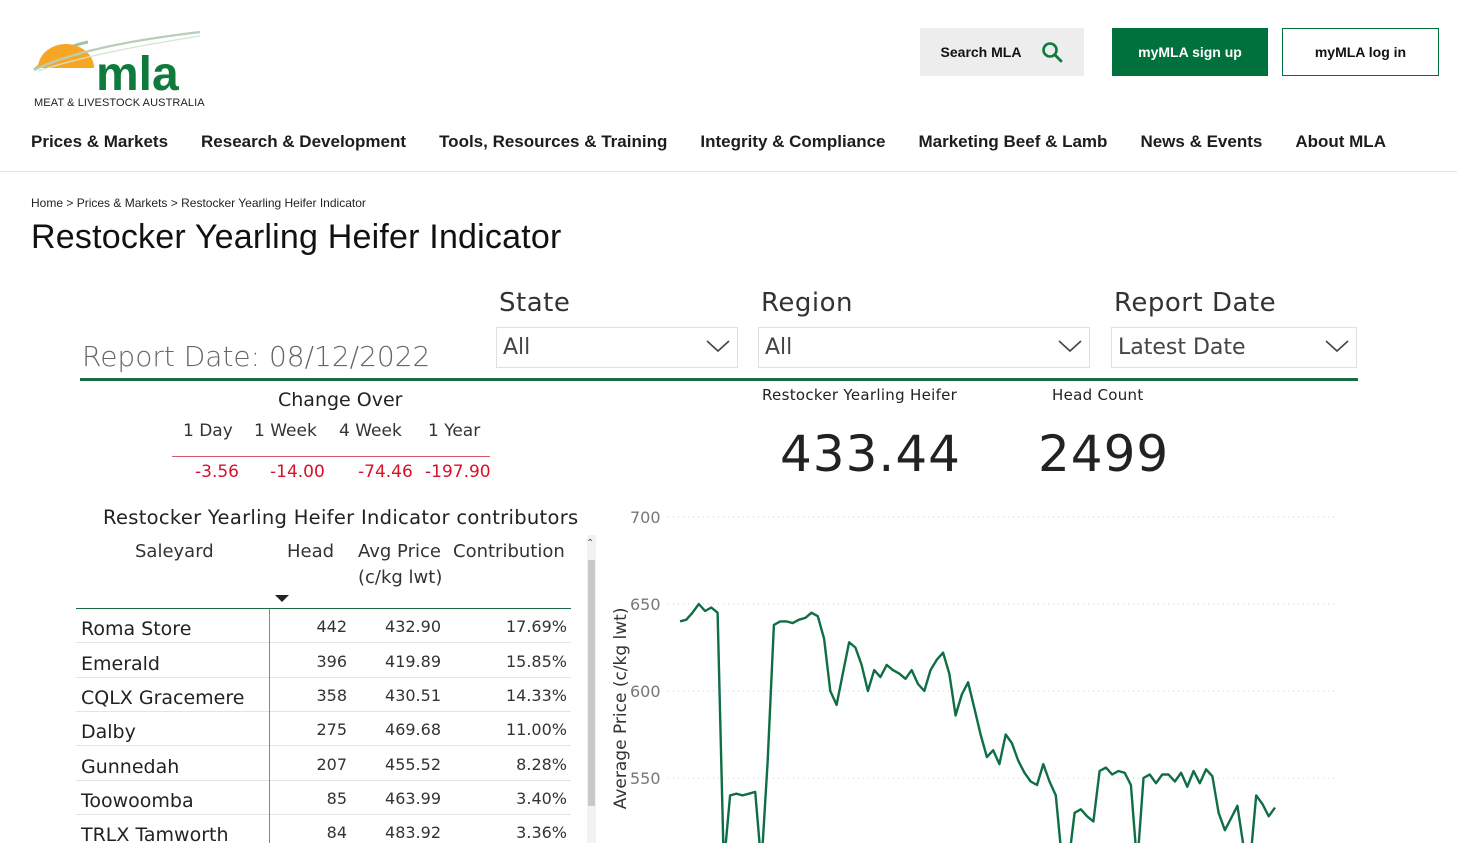 The width and height of the screenshot is (1457, 846). What do you see at coordinates (120, 664) in the screenshot?
I see `saleyard-cell: Emerald` at bounding box center [120, 664].